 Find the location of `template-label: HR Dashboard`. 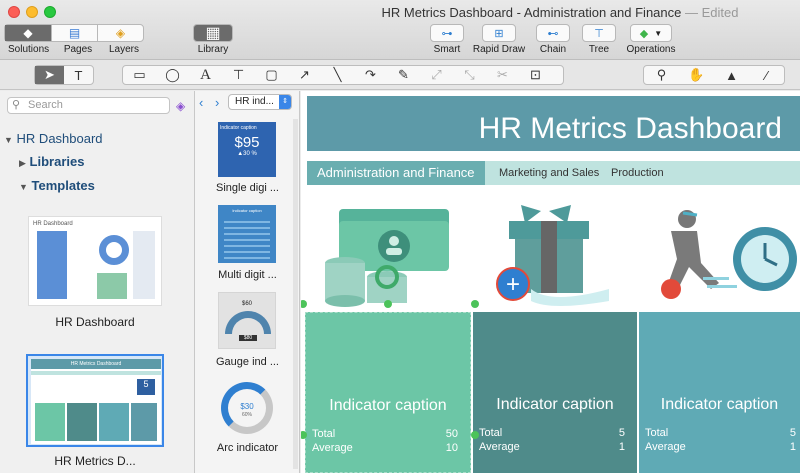

template-label: HR Dashboard is located at coordinates (95, 322).